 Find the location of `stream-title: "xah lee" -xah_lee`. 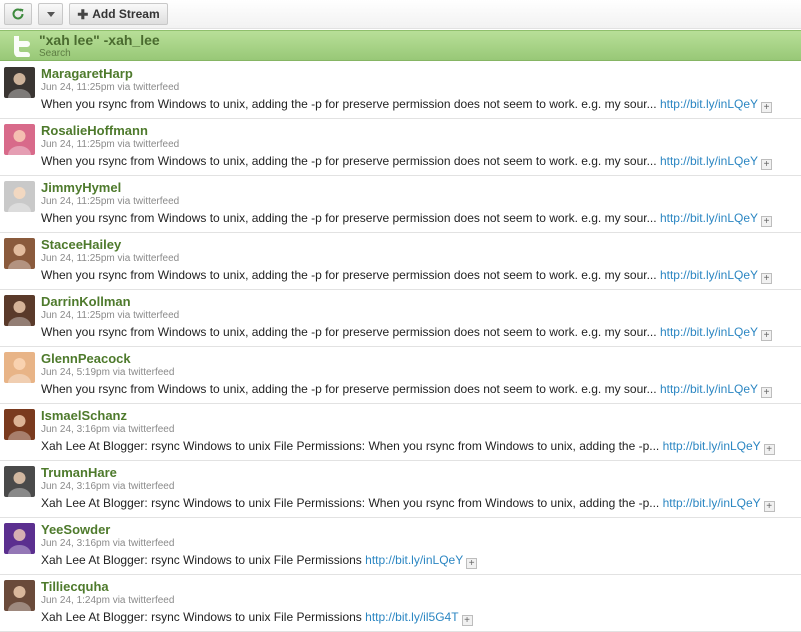

stream-title: "xah lee" -xah_lee is located at coordinates (99, 40).